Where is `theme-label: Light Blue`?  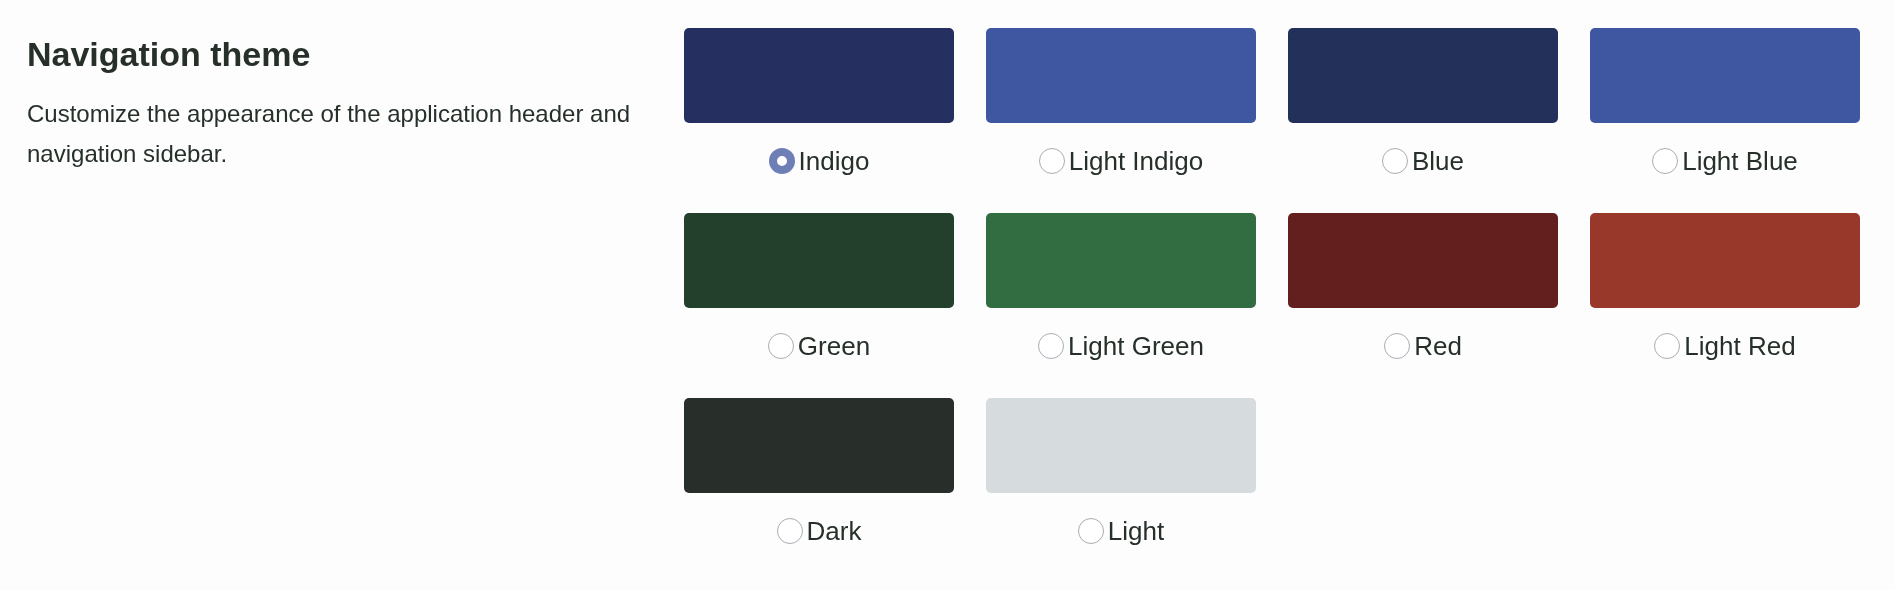
theme-label: Light Blue is located at coordinates (1740, 161).